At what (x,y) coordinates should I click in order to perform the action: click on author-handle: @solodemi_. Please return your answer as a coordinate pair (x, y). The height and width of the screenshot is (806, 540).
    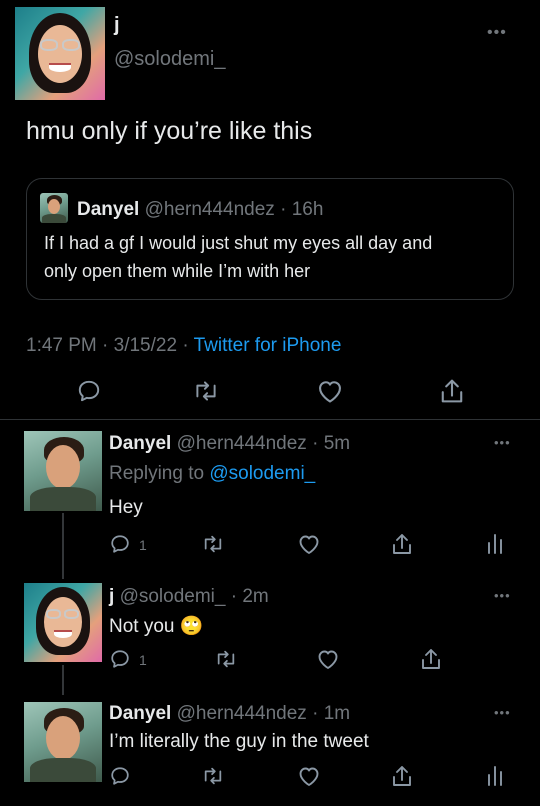
    Looking at the image, I should click on (169, 59).